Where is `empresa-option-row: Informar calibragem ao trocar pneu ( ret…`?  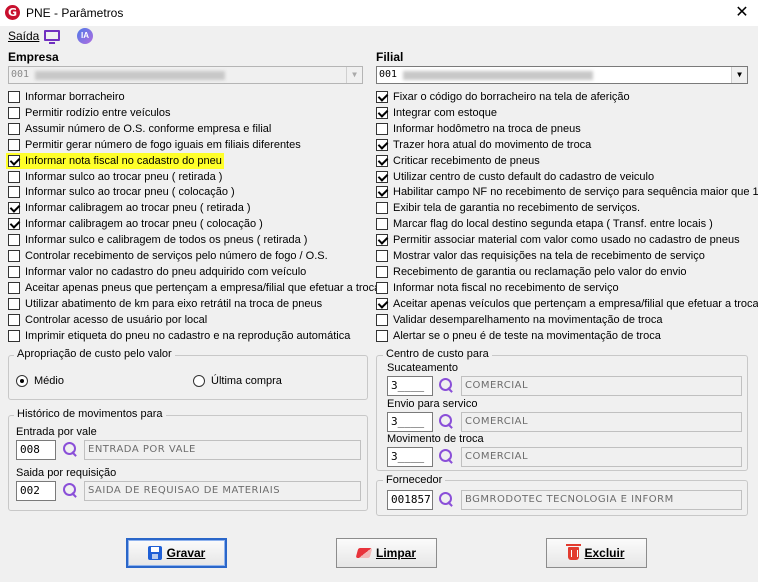
empresa-option-row: Informar calibragem ao trocar pneu ( ret… is located at coordinates (129, 208).